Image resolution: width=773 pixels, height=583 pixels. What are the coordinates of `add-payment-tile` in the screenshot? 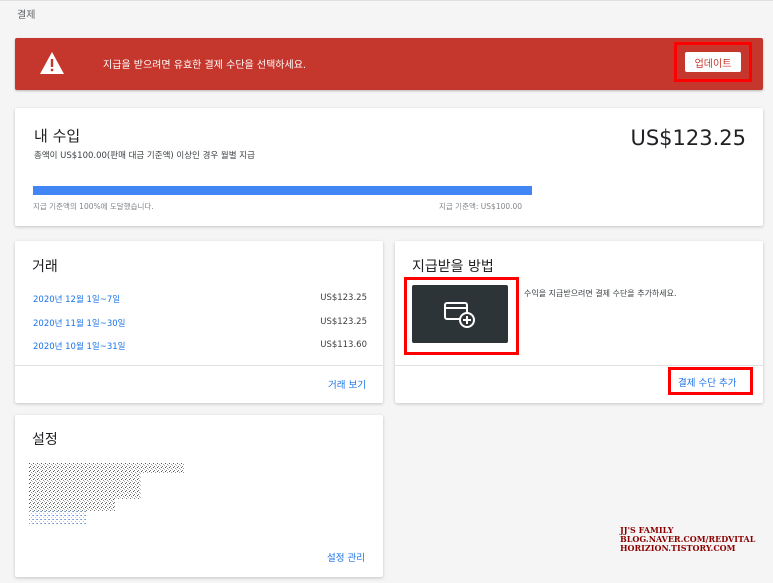 It's located at (460, 314).